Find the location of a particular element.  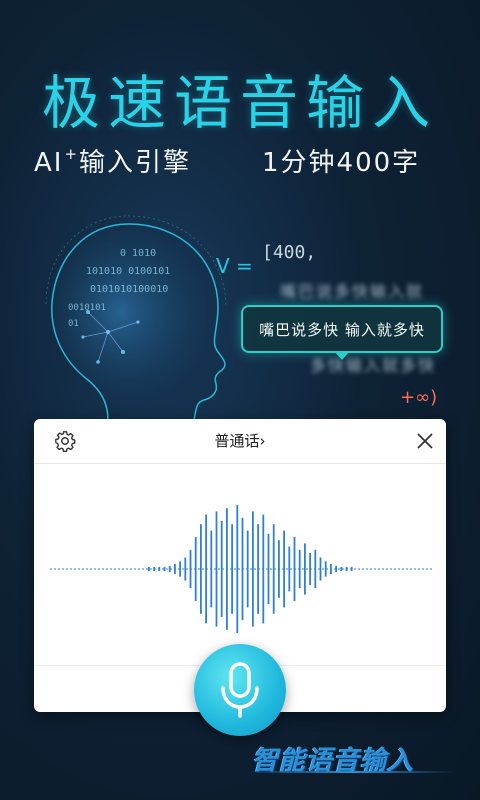

engine-text: 输入引擎 is located at coordinates (135, 163).